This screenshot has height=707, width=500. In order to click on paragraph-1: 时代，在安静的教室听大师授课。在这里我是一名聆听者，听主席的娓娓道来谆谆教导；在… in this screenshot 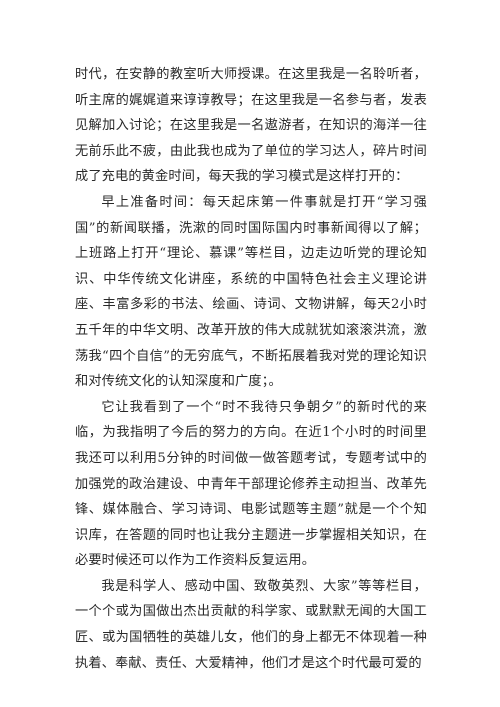, I will do `click(251, 126)`.